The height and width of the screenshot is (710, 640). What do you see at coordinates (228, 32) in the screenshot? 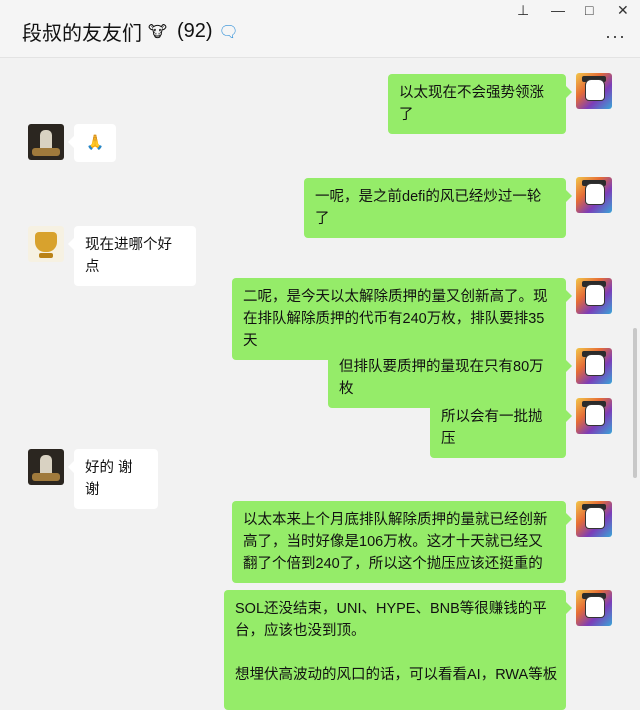
I see `speech-bubble-icon: 🗨` at bounding box center [228, 32].